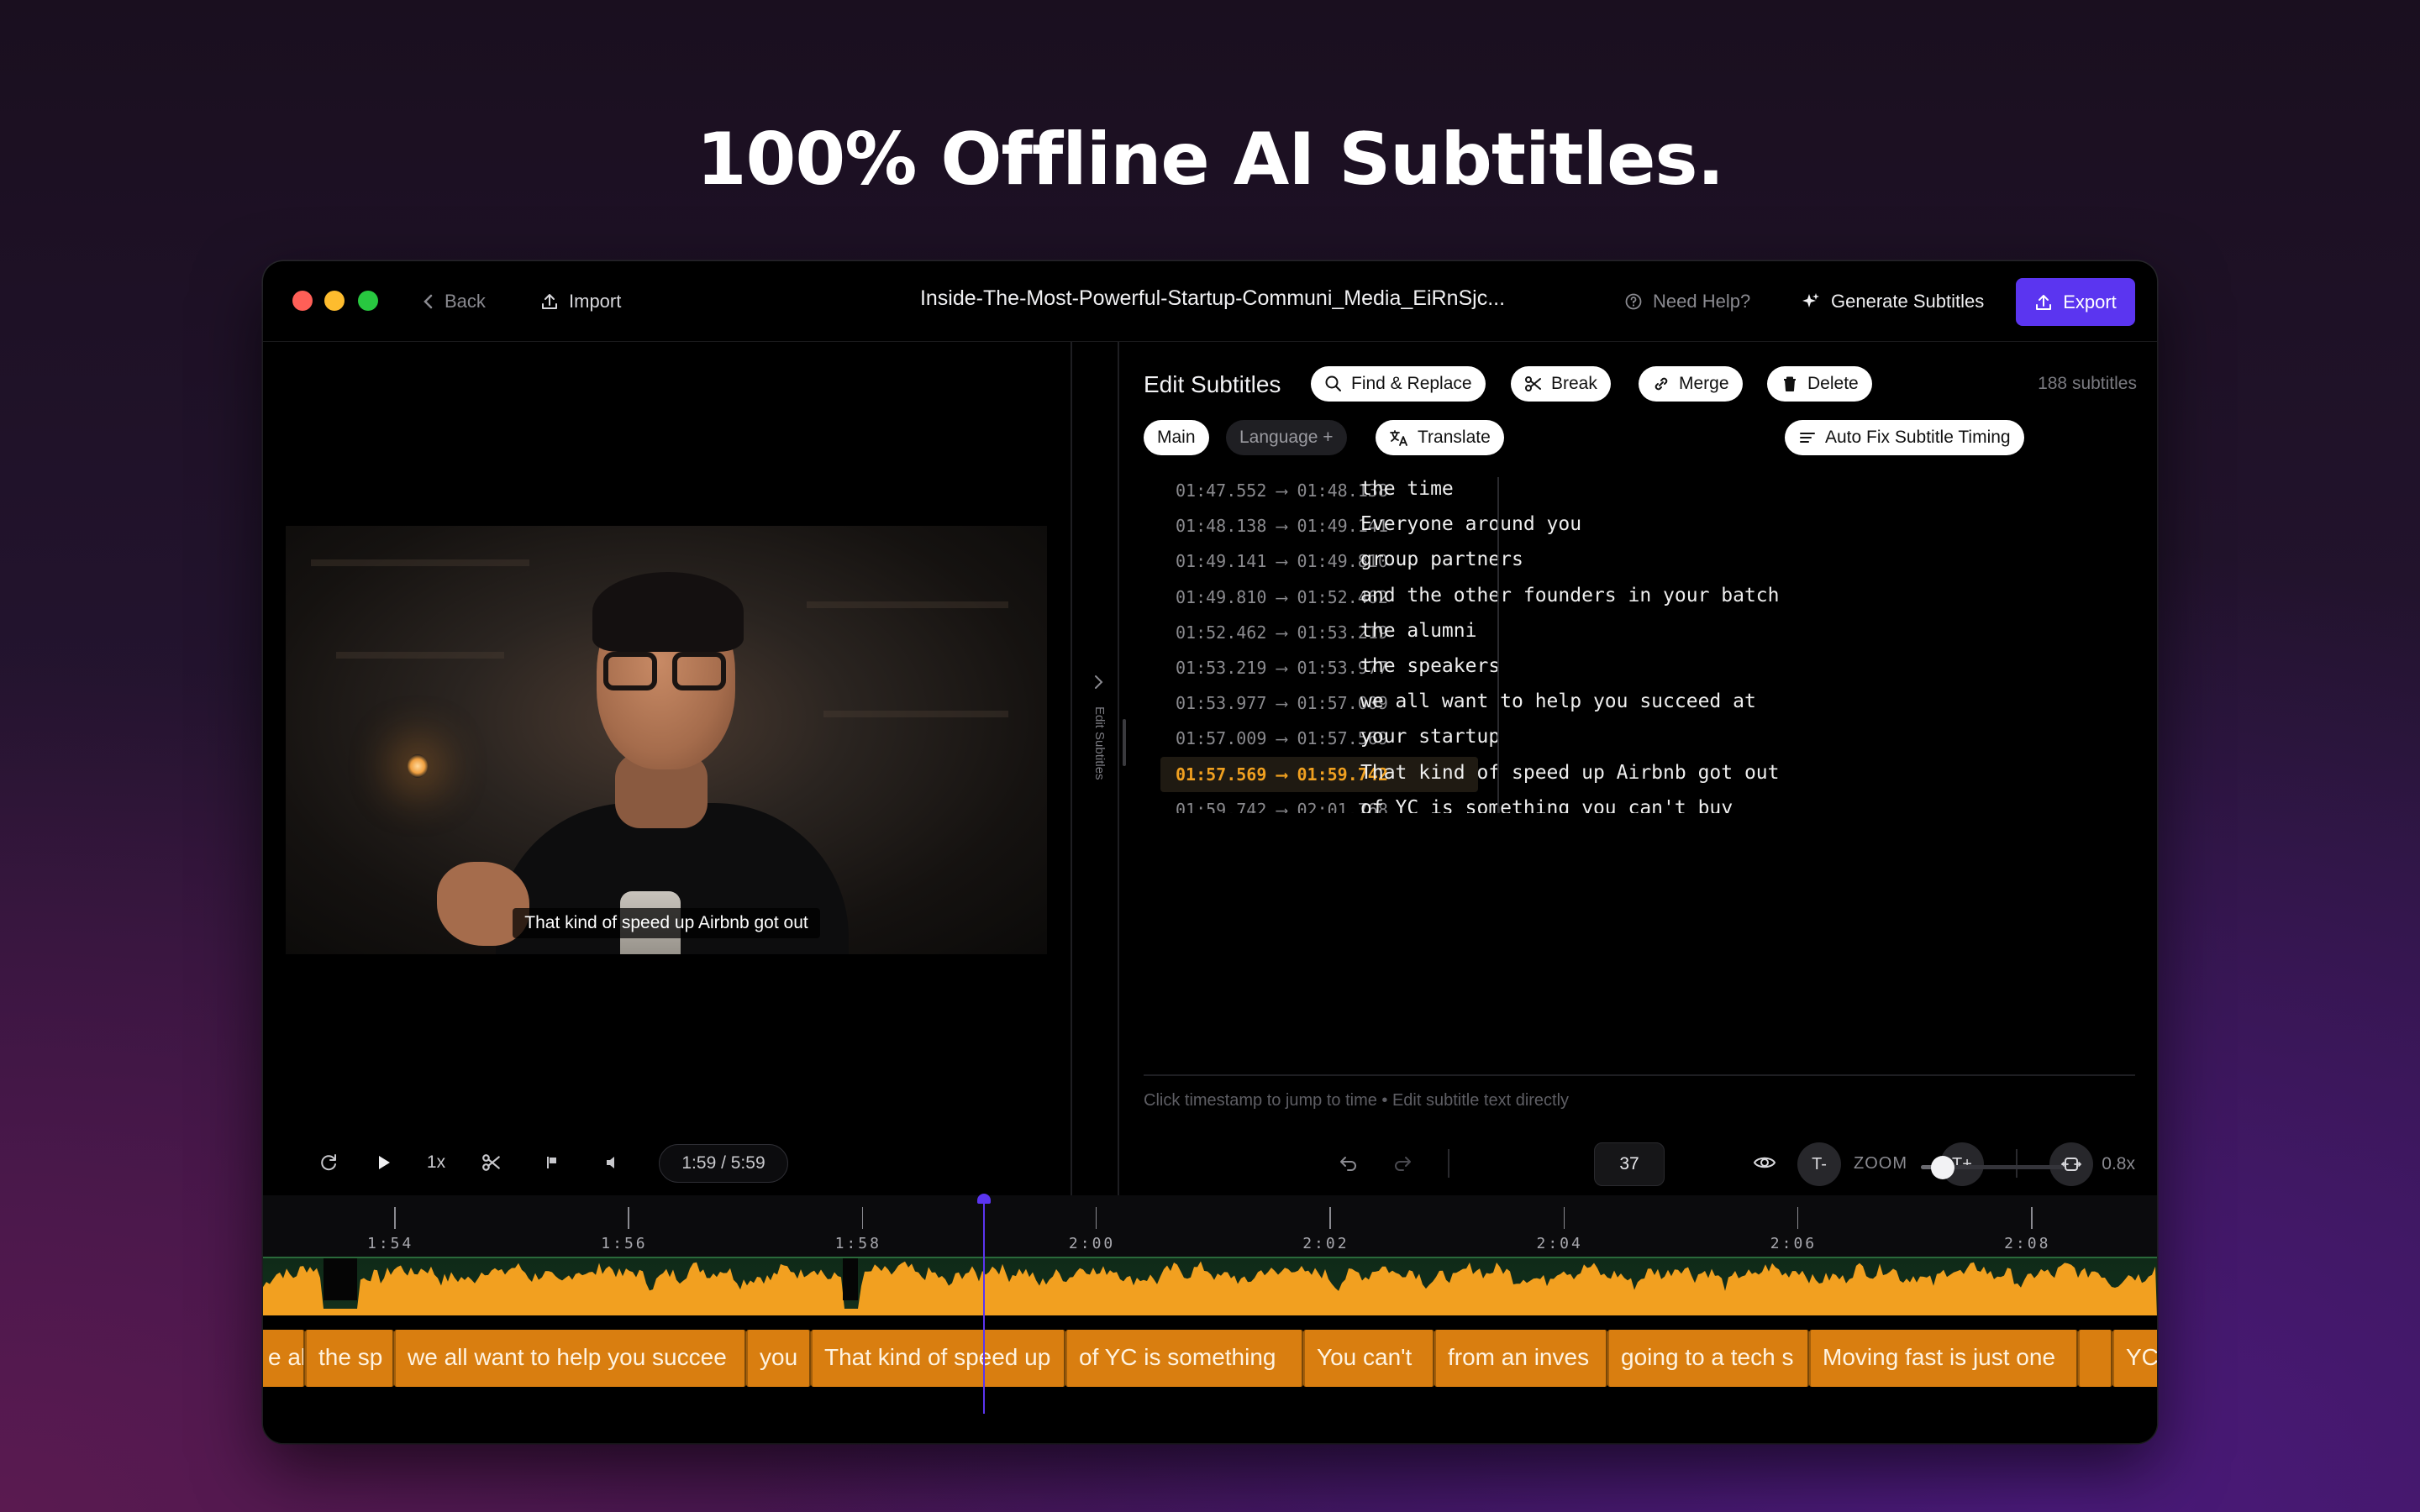 The height and width of the screenshot is (1512, 2420). I want to click on subtitle-text: That kind of speed up Airbnb got out, so click(1570, 773).